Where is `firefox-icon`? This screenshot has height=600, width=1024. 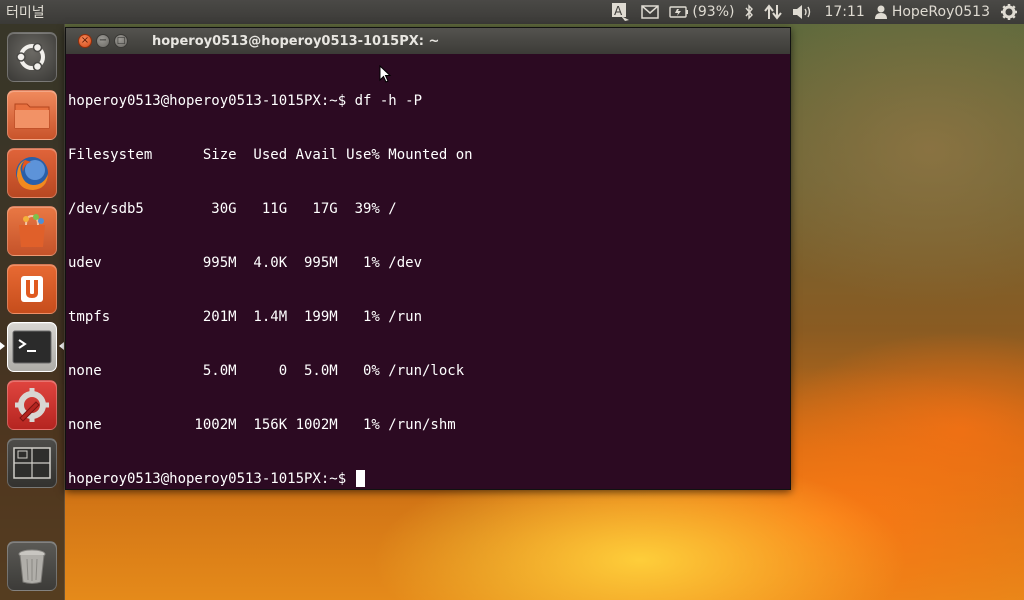 firefox-icon is located at coordinates (32, 173).